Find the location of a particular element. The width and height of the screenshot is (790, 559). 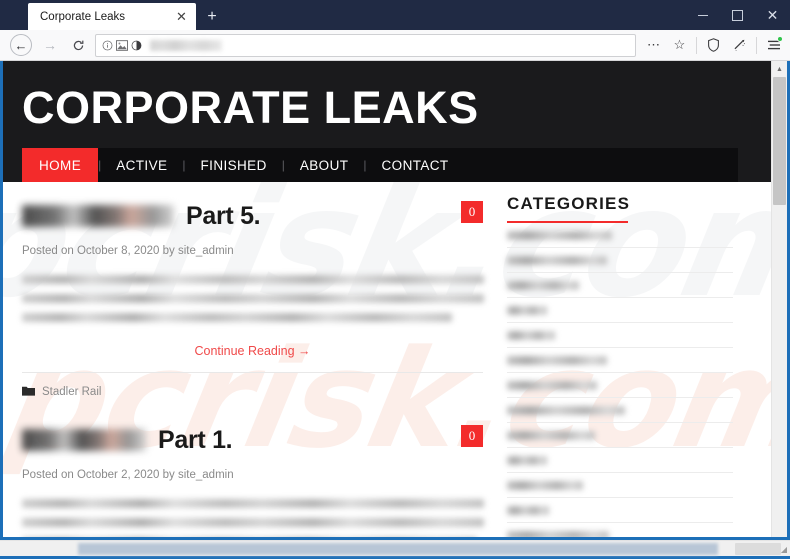

post-title: Part 1. is located at coordinates (195, 440).